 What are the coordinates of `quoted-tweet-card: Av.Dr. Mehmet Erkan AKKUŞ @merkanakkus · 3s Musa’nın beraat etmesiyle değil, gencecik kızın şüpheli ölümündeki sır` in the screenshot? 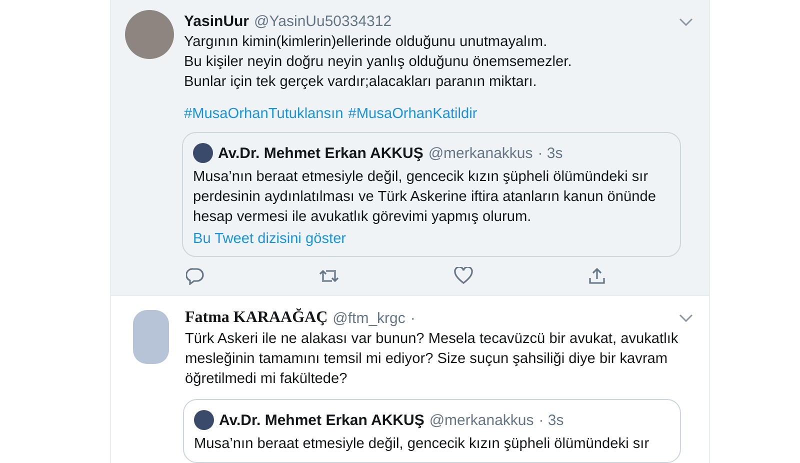 It's located at (432, 431).